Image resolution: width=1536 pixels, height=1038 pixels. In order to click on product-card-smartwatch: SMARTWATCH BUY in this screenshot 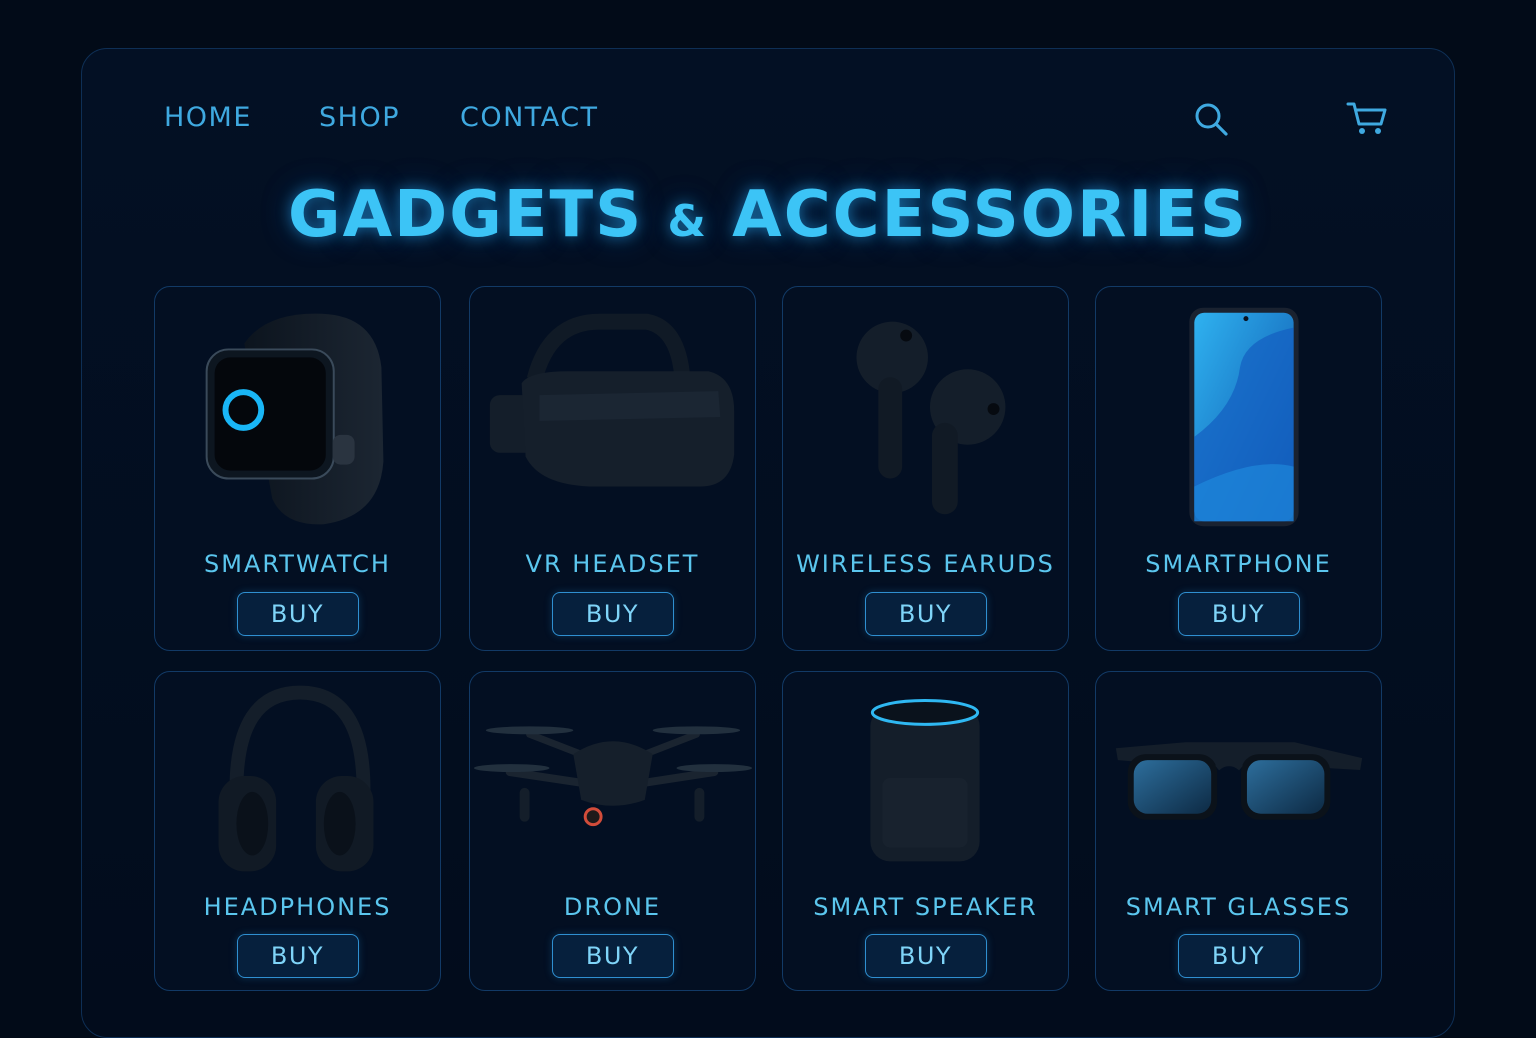, I will do `click(297, 468)`.